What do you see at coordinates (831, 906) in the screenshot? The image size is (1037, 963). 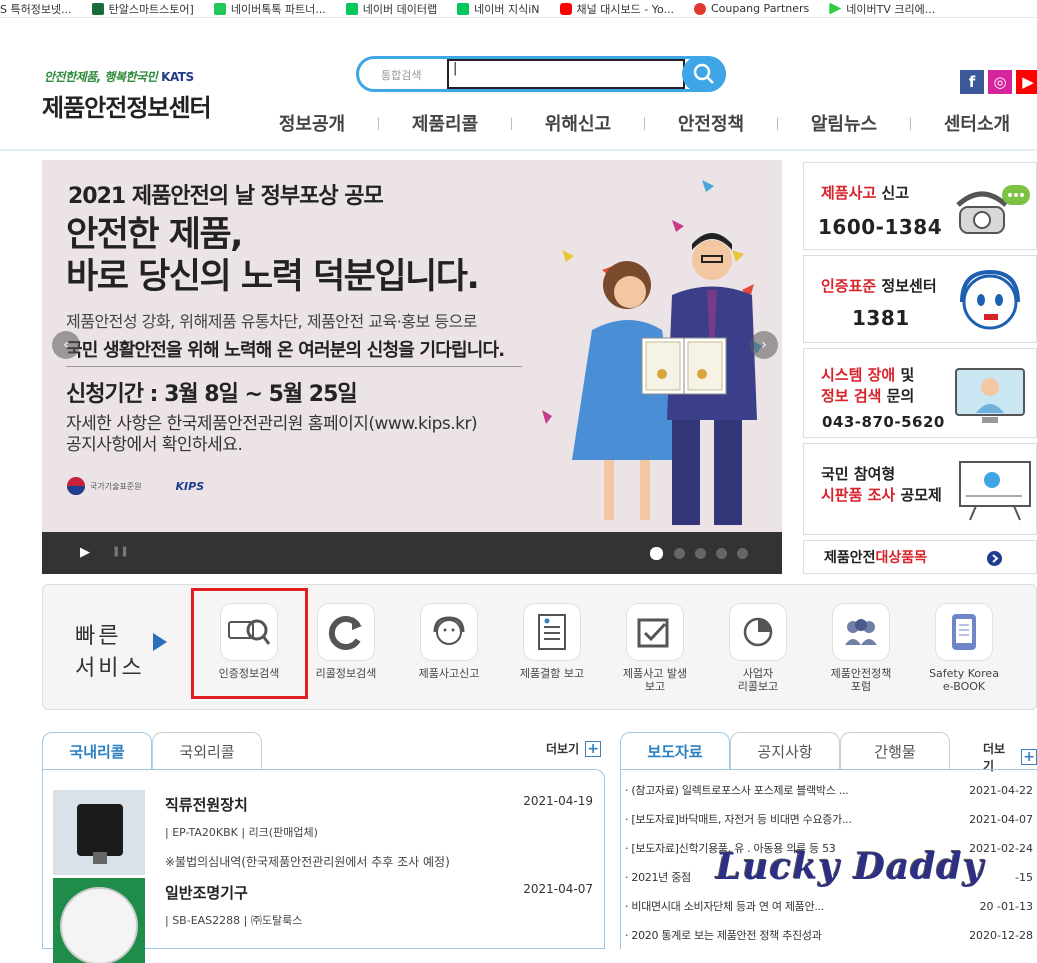 I see `list-item: · 비대면시대 소비자단체 등과 연 여 제품안... 20 -01-13` at bounding box center [831, 906].